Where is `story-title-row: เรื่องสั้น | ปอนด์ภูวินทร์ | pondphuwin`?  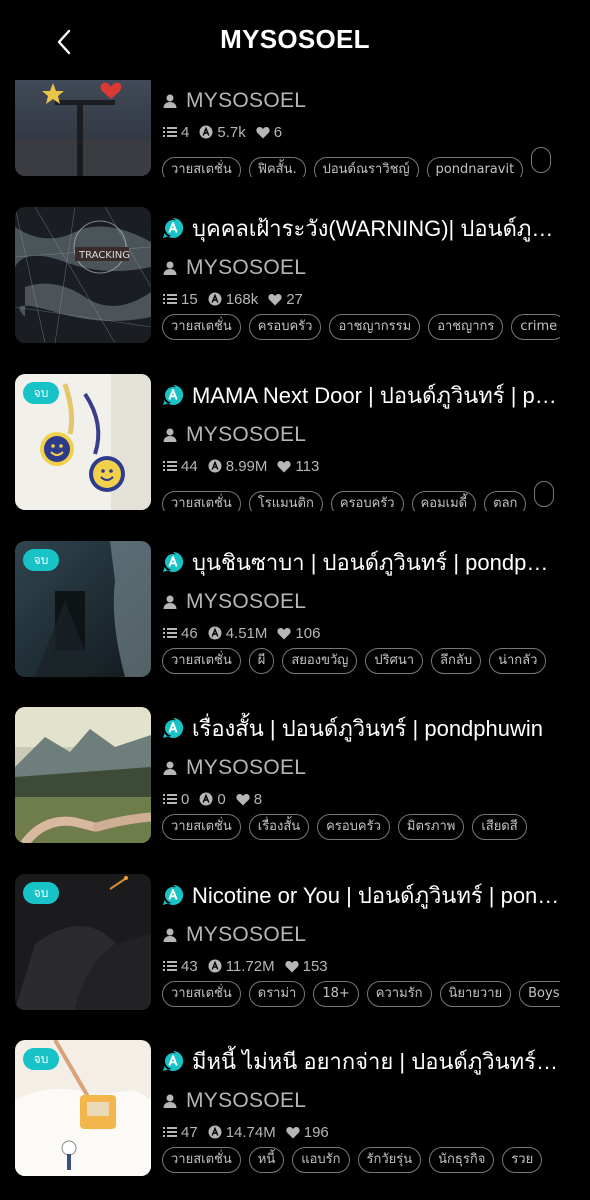 story-title-row: เรื่องสั้น | ปอนด์ภูวินทร์ | pondphuwin is located at coordinates (361, 728).